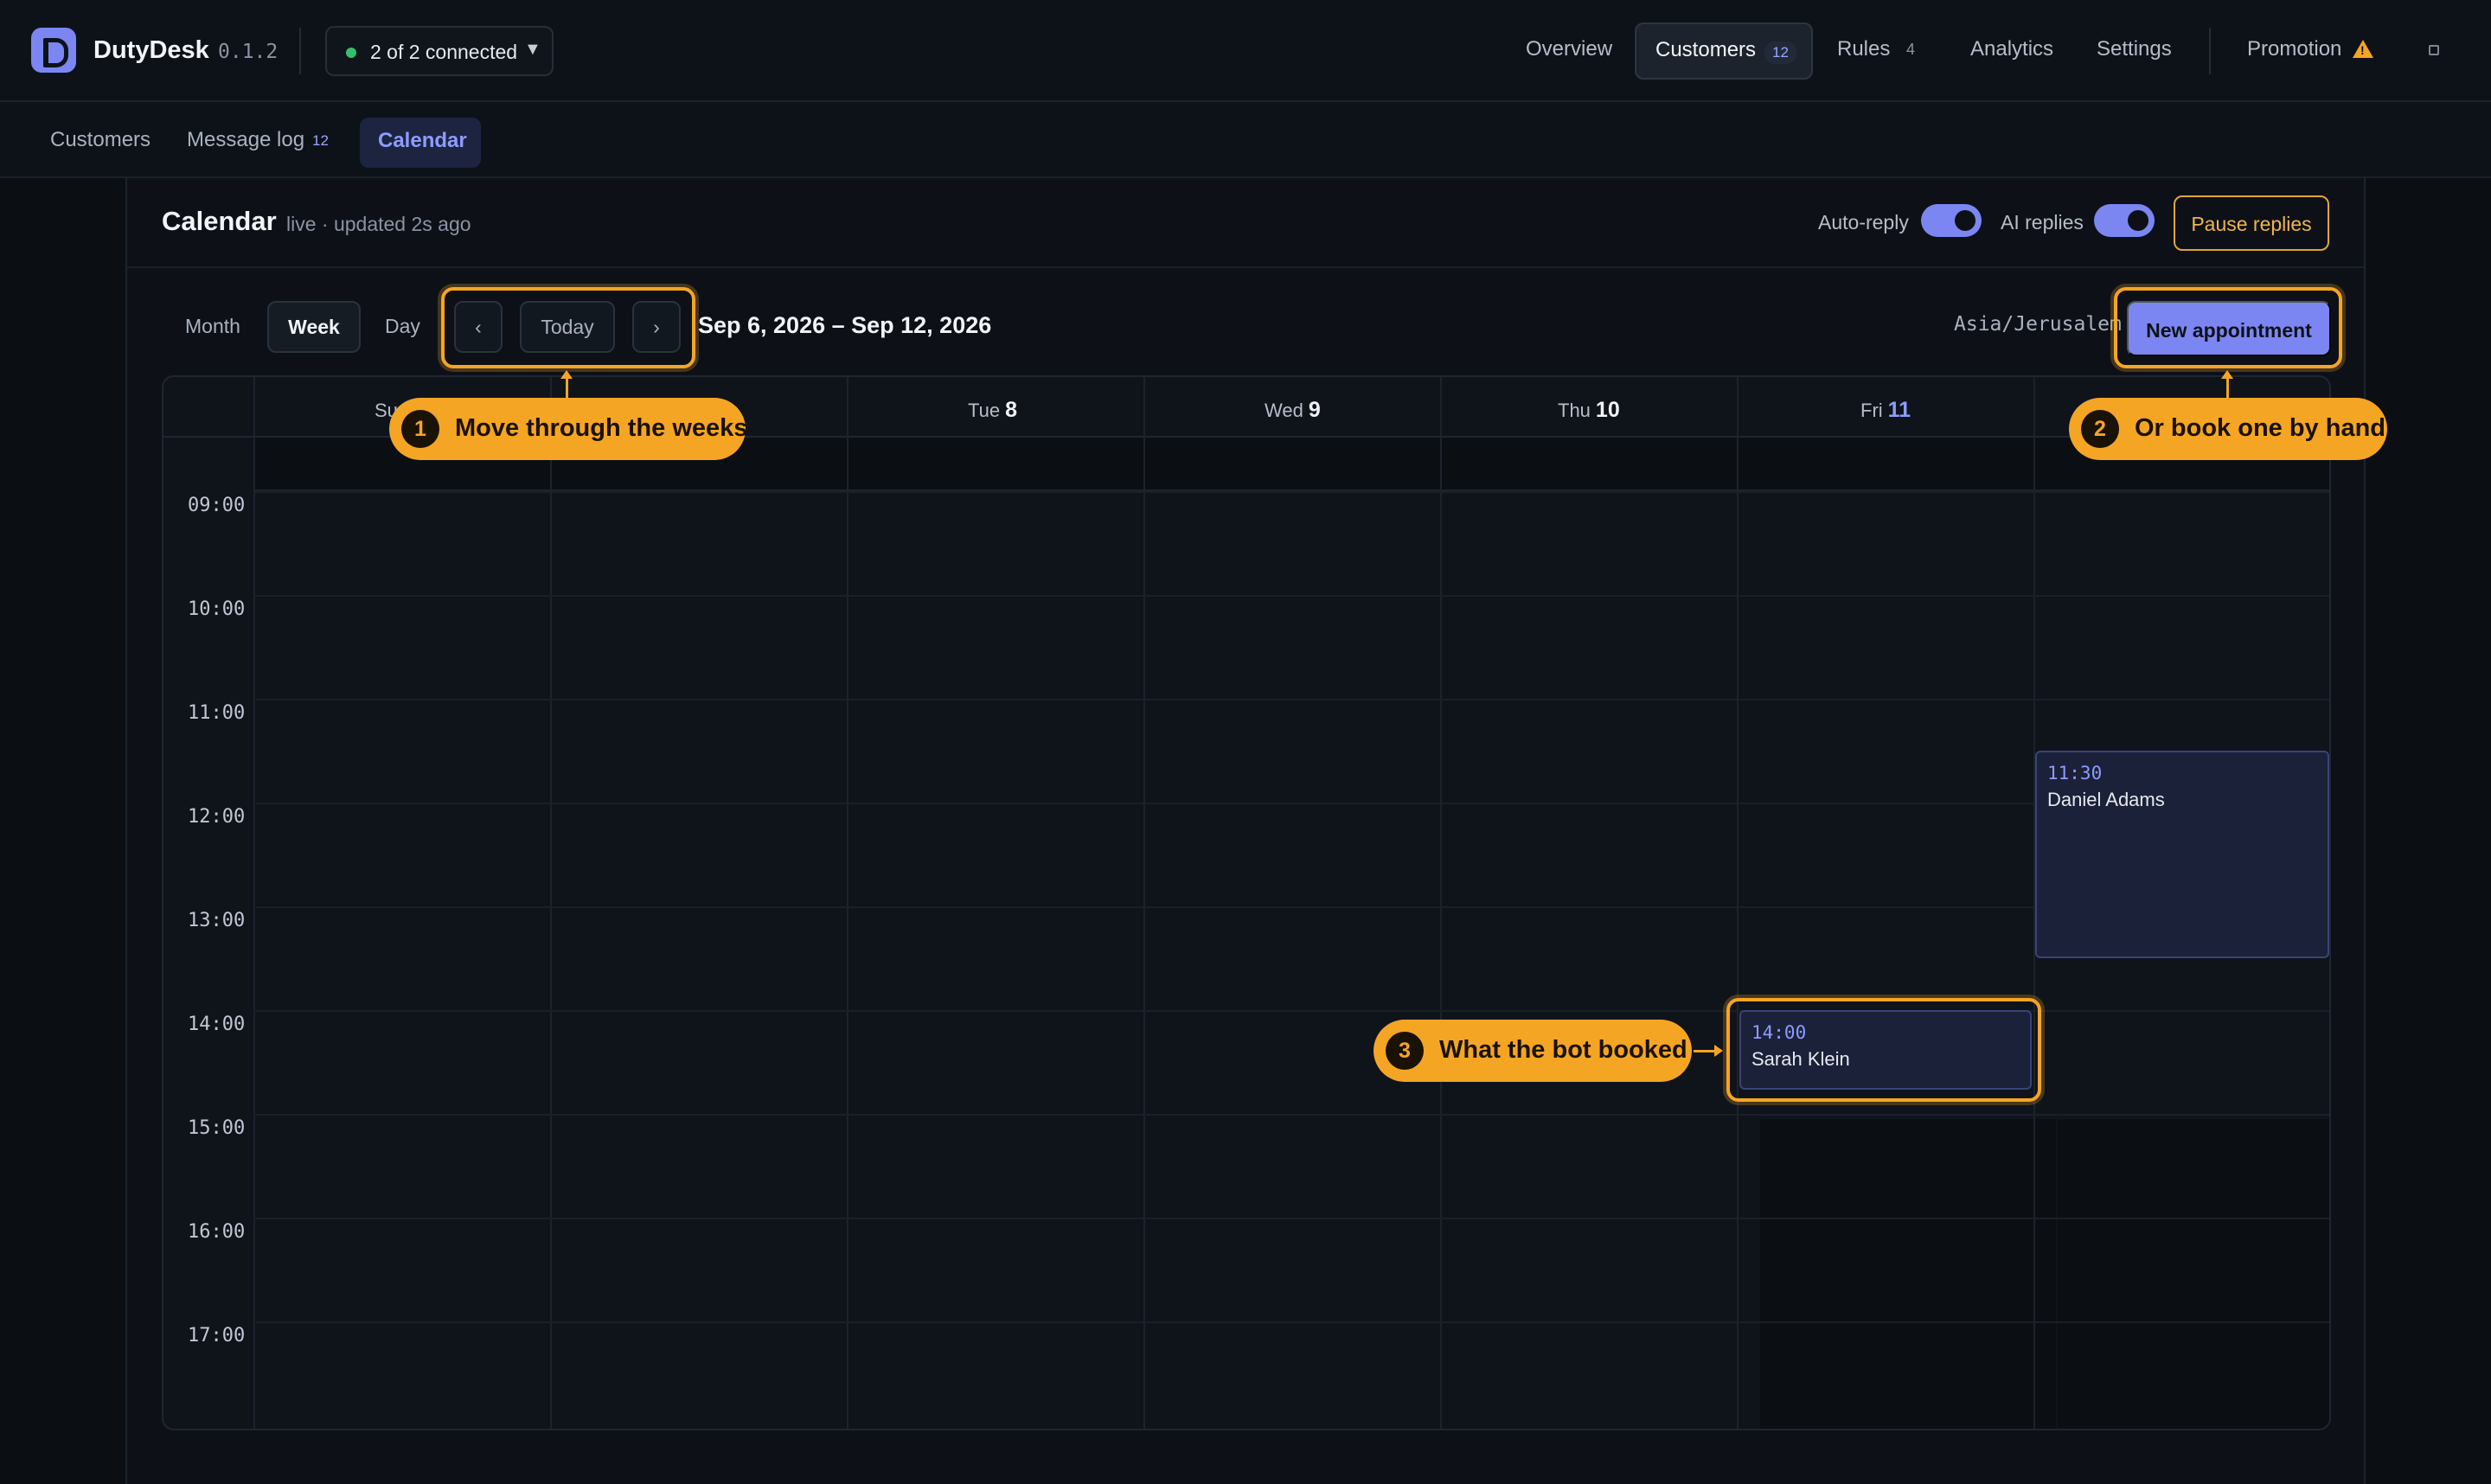 Image resolution: width=2491 pixels, height=1484 pixels. What do you see at coordinates (217, 1232) in the screenshot?
I see `hour-label: 16:00` at bounding box center [217, 1232].